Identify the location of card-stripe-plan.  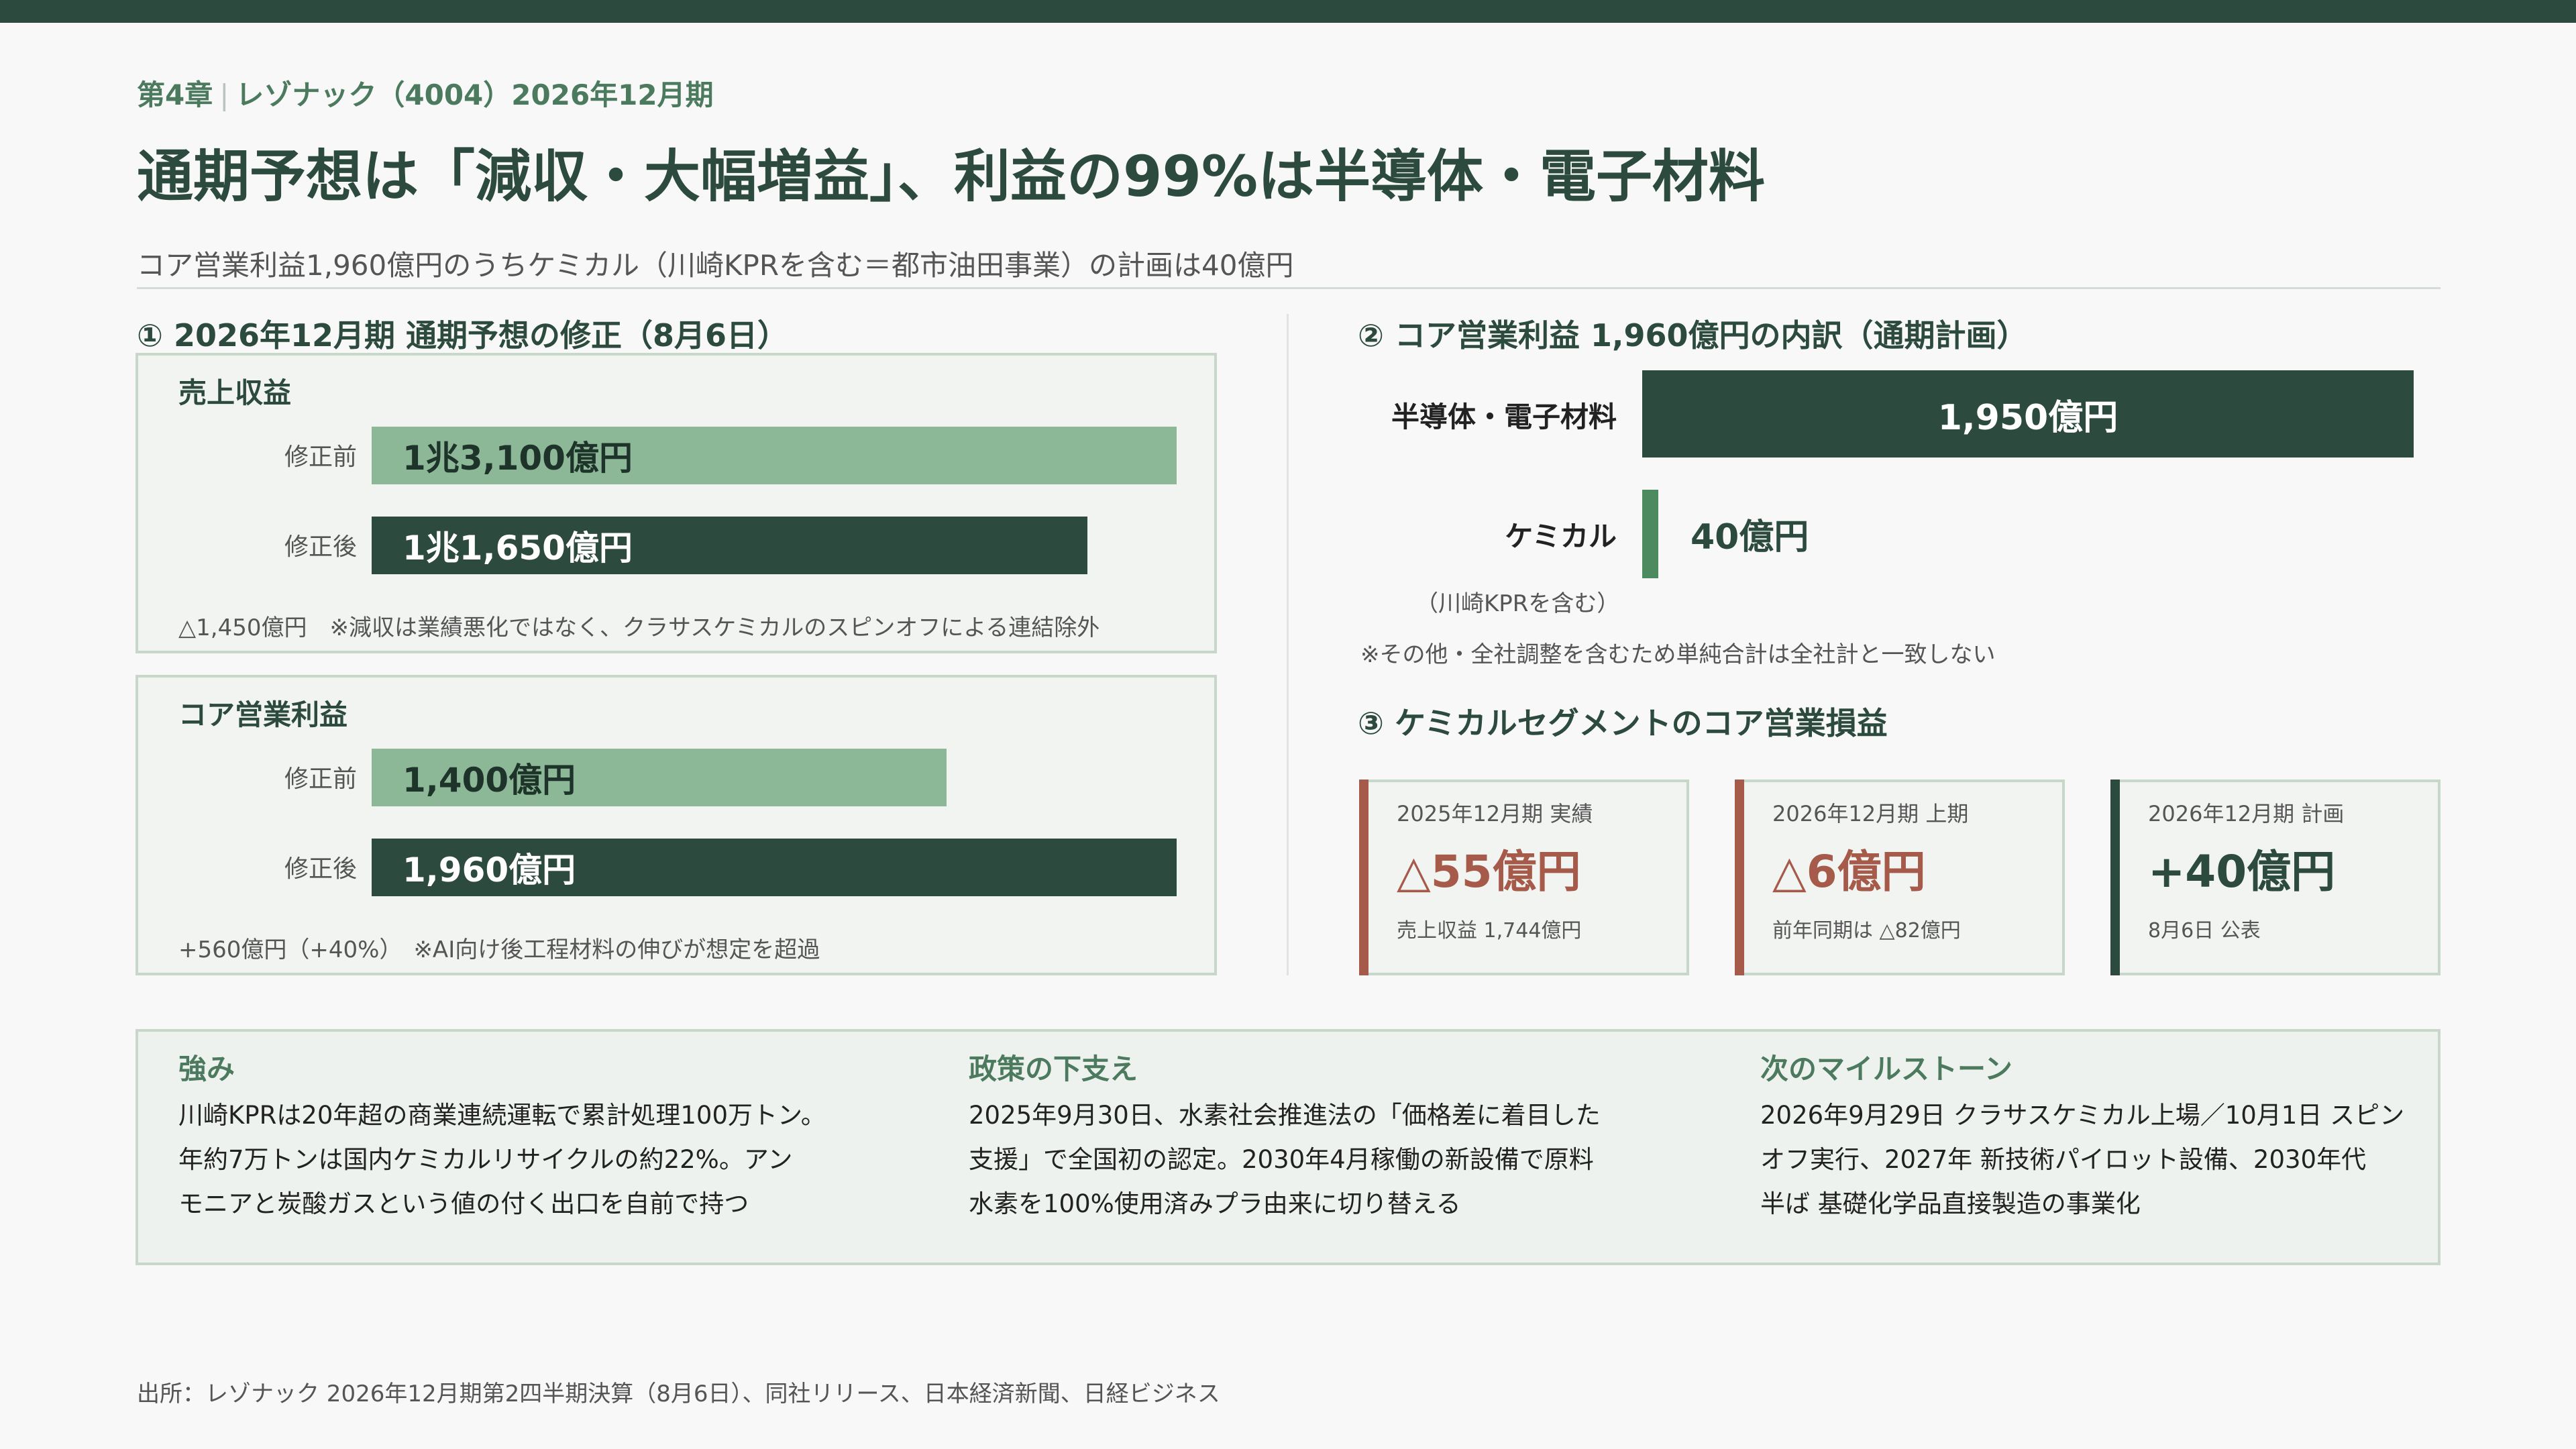
(2115, 877).